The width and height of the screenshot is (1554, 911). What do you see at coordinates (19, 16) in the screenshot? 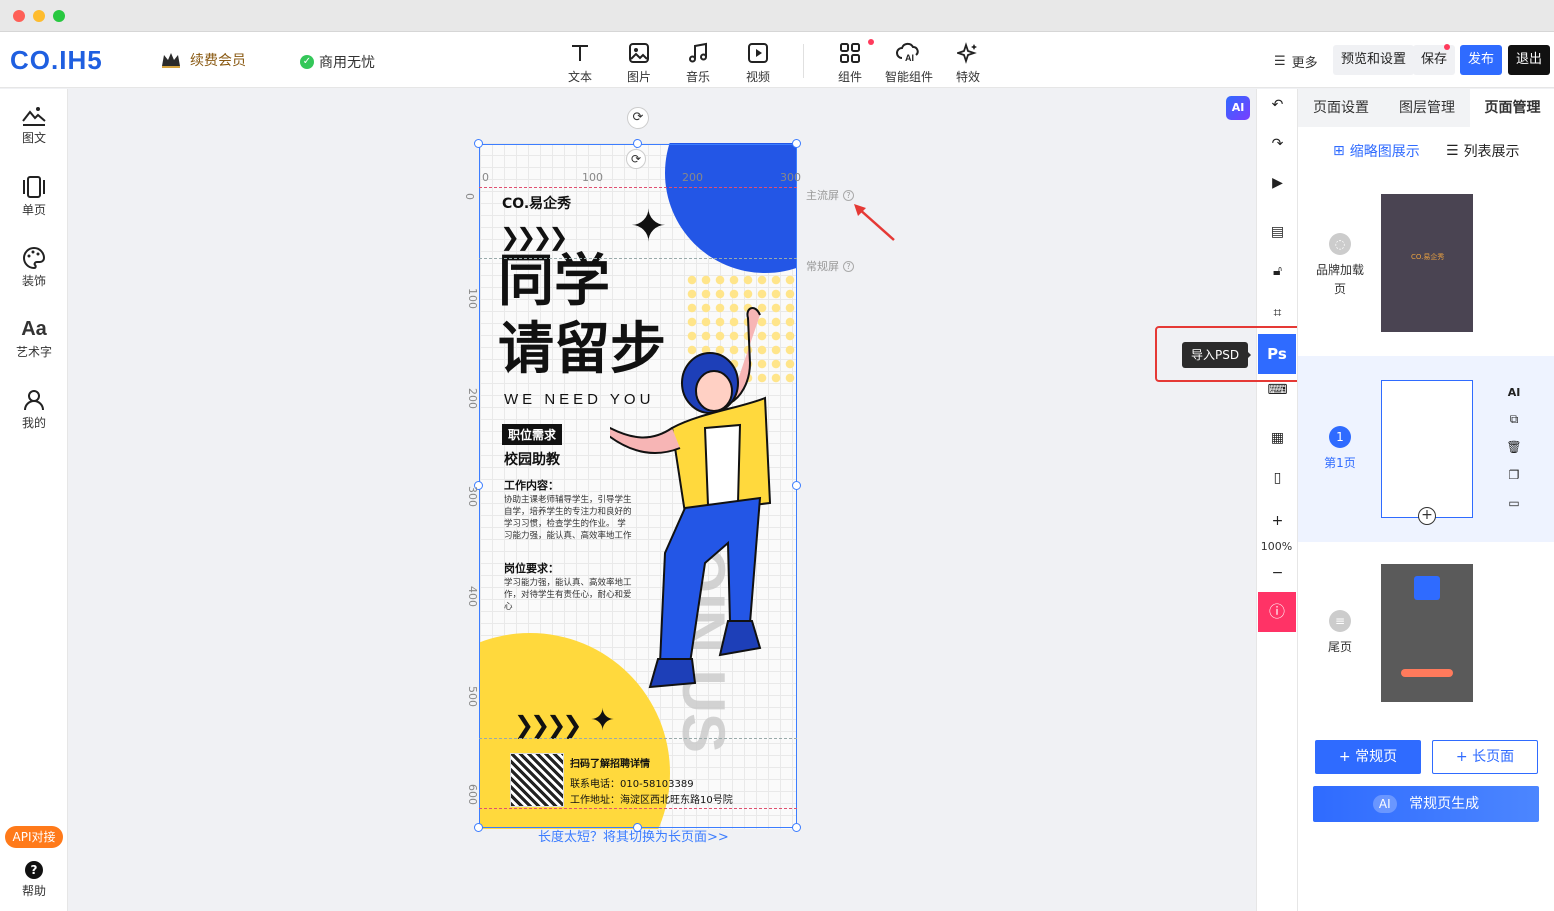
I see `close-window-button` at bounding box center [19, 16].